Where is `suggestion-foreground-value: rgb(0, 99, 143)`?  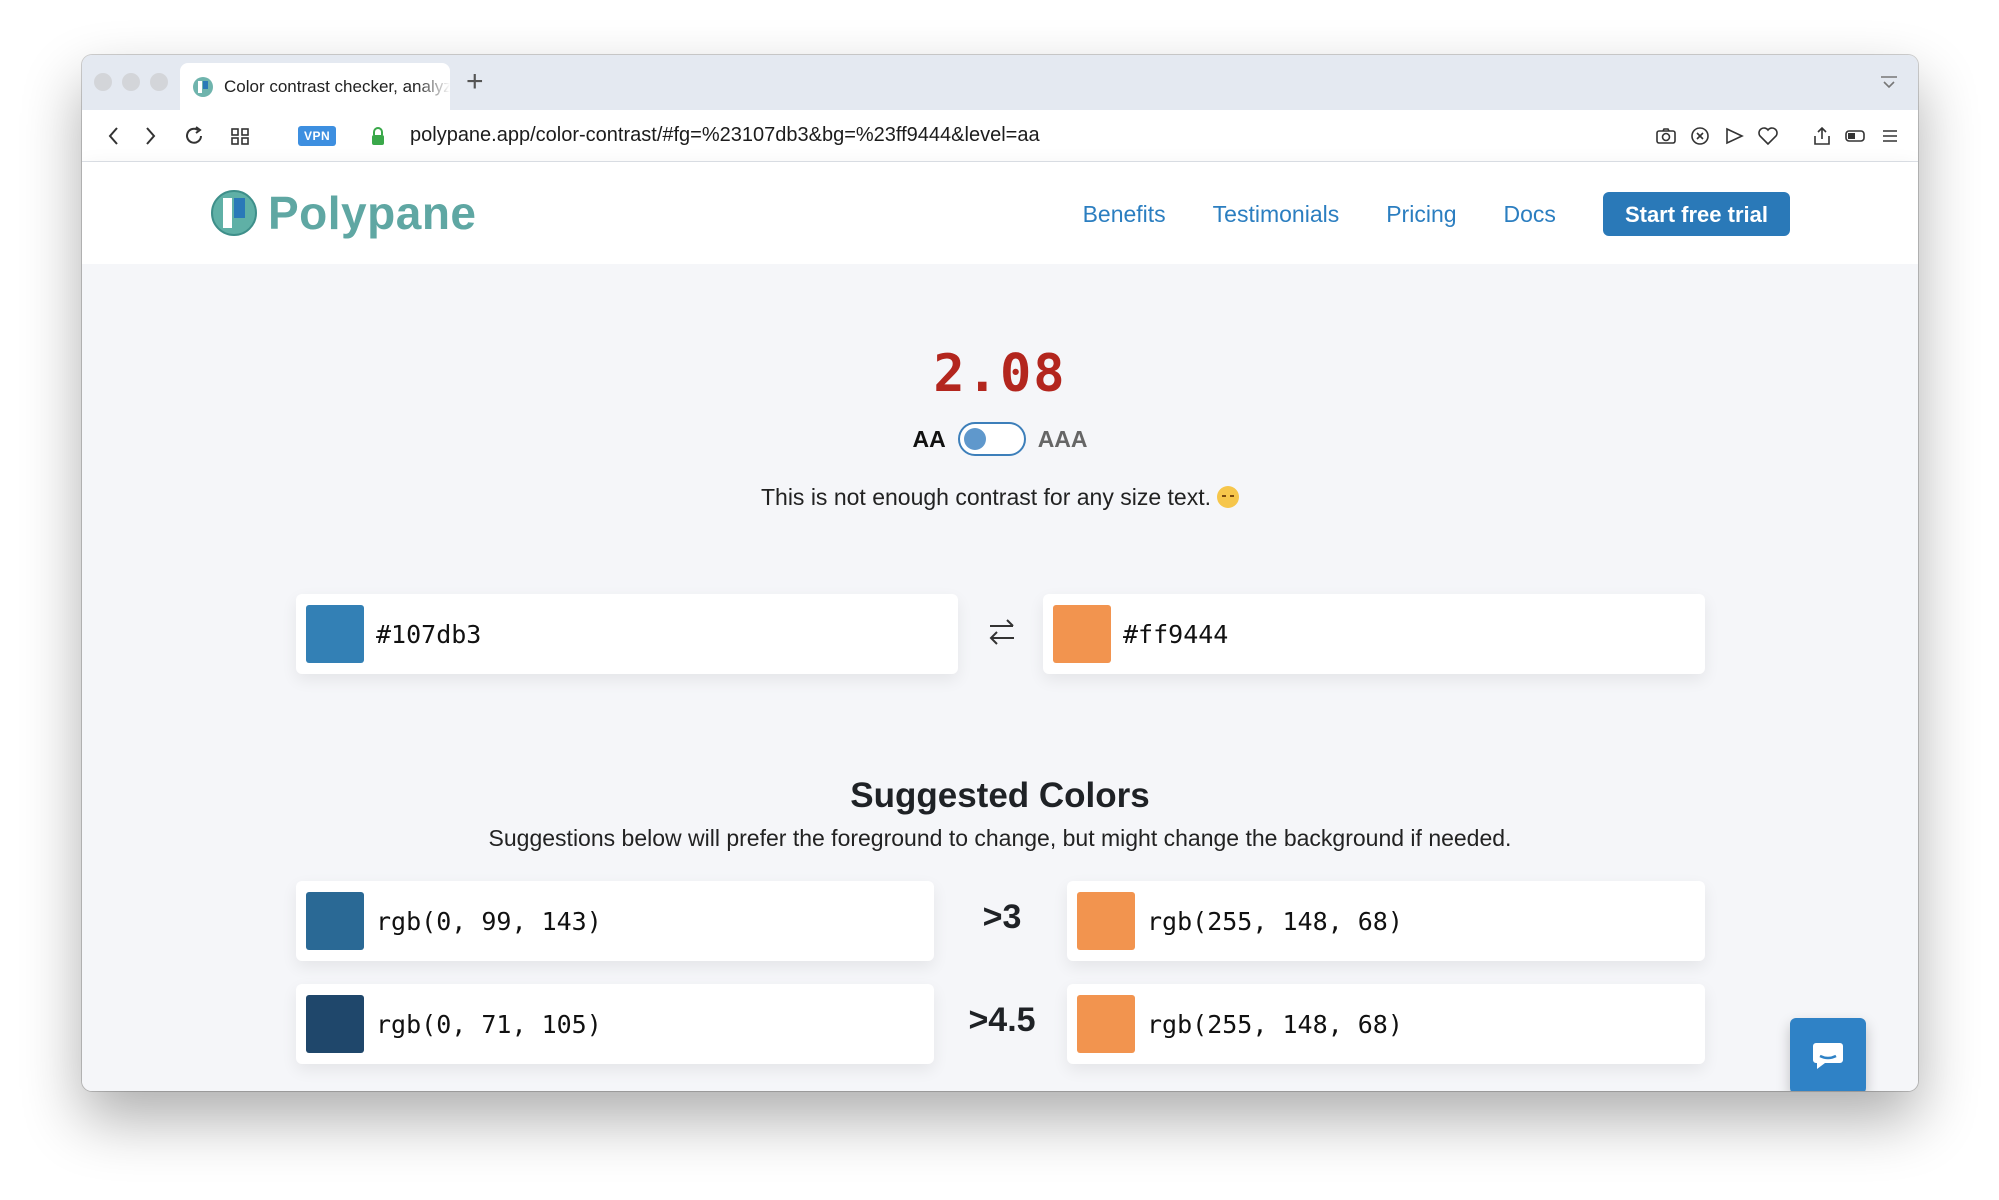
suggestion-foreground-value: rgb(0, 99, 143) is located at coordinates (489, 921).